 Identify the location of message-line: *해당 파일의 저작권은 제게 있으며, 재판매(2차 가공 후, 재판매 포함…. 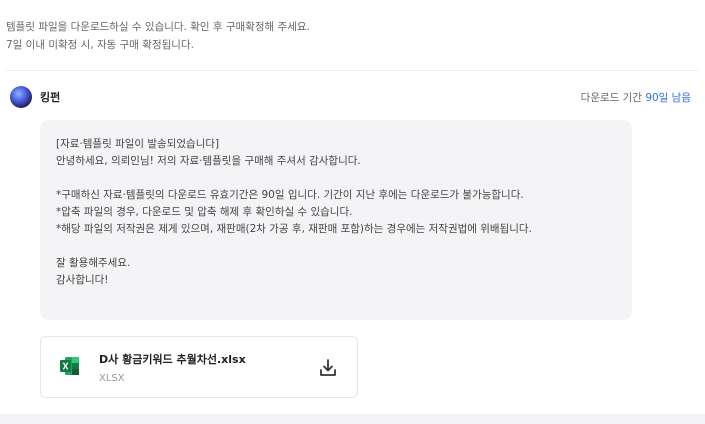
(294, 229).